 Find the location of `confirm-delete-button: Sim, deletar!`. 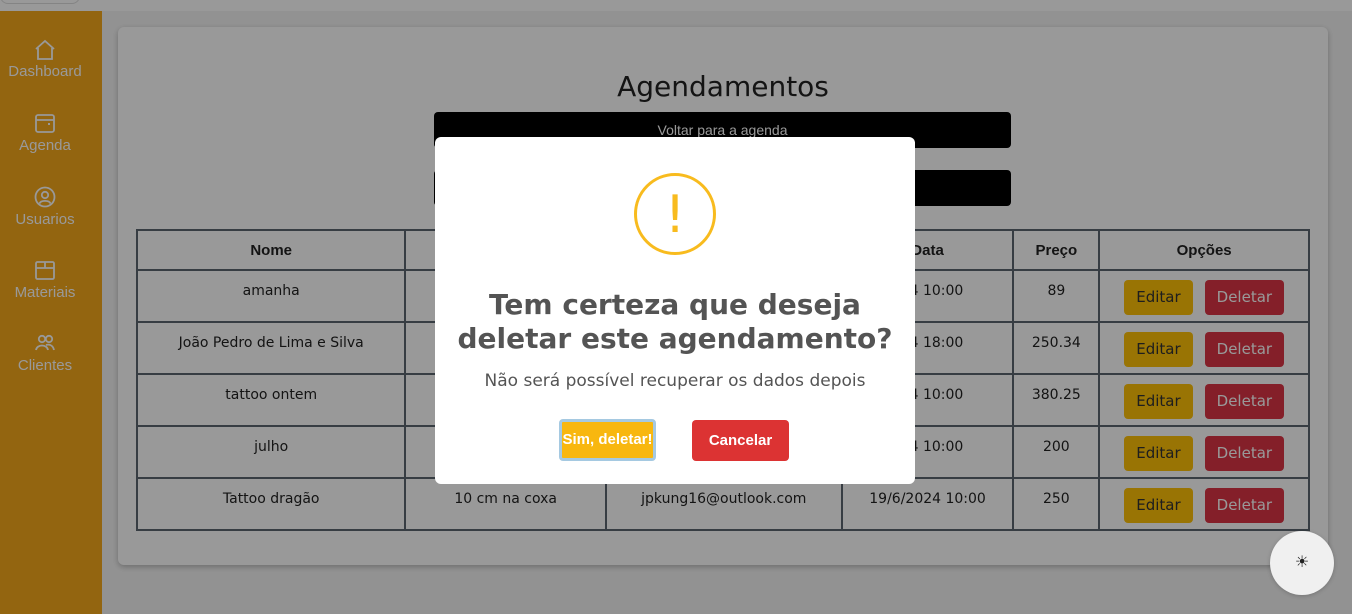

confirm-delete-button: Sim, deletar! is located at coordinates (607, 440).